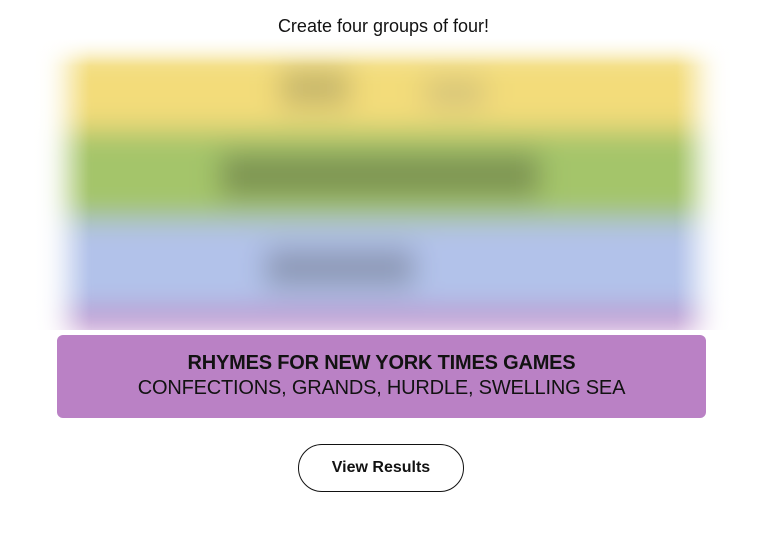 The image size is (767, 533). Describe the element at coordinates (381, 468) in the screenshot. I see `view-results-button: View Results` at that location.